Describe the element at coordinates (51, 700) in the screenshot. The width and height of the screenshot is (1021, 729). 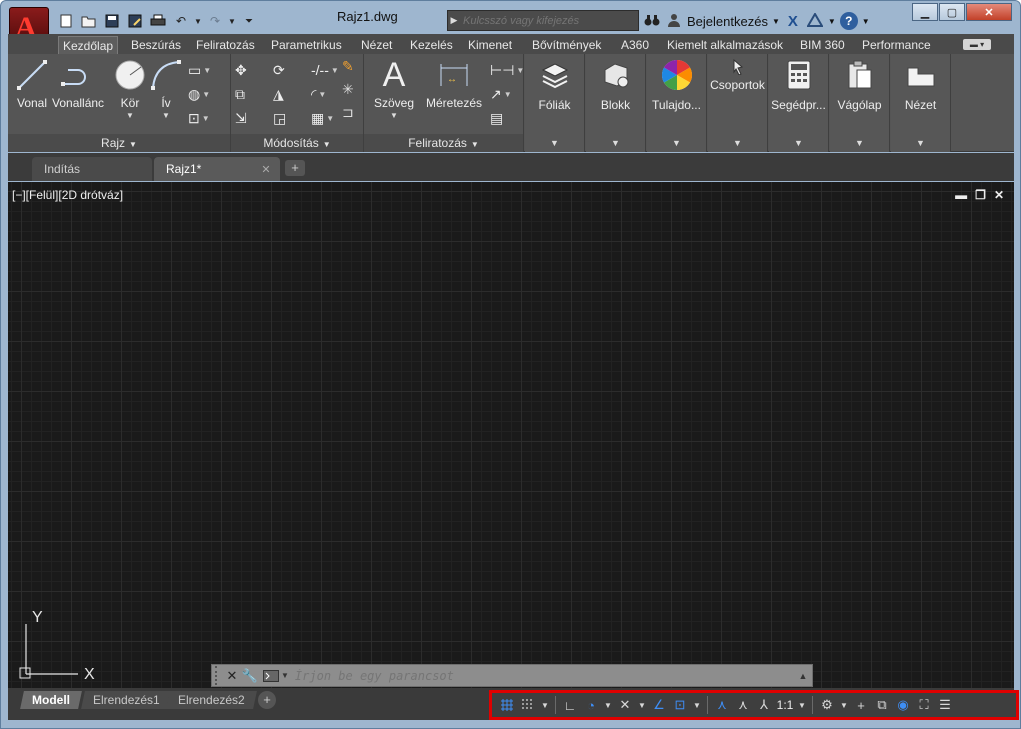
I see `layout-tab-model: Modell` at that location.